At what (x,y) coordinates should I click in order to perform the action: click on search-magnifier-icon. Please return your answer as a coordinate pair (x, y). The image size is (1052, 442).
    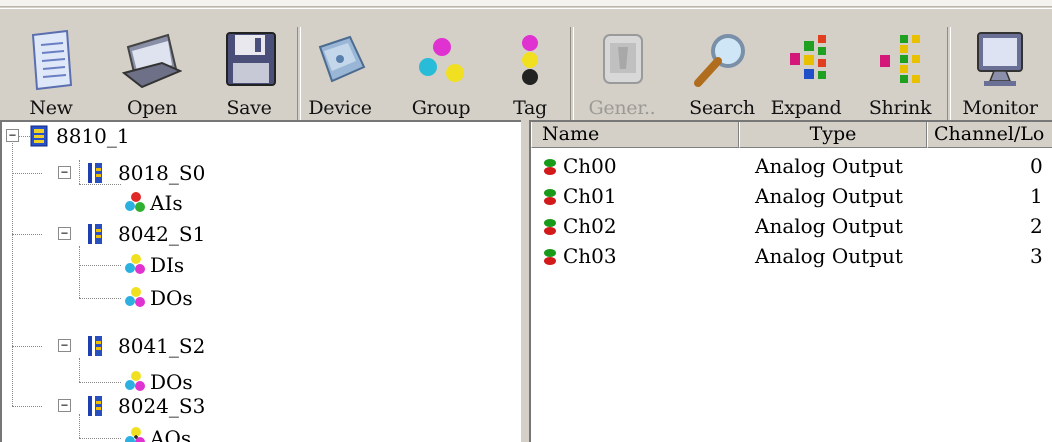
    Looking at the image, I should click on (719, 60).